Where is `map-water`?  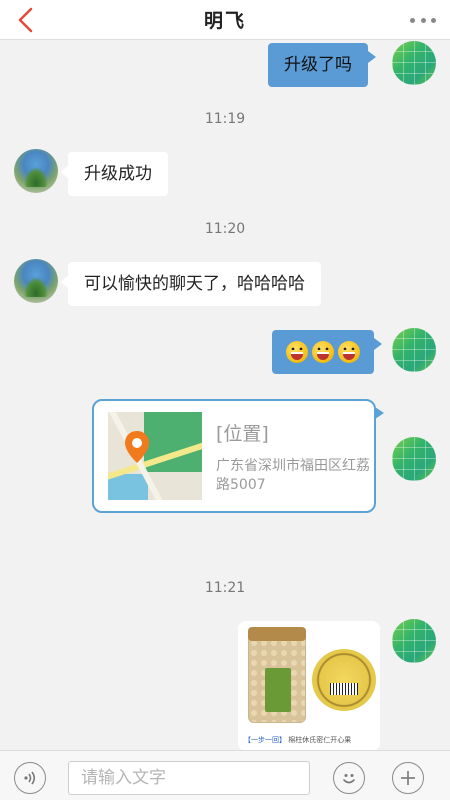
map-water is located at coordinates (128, 487).